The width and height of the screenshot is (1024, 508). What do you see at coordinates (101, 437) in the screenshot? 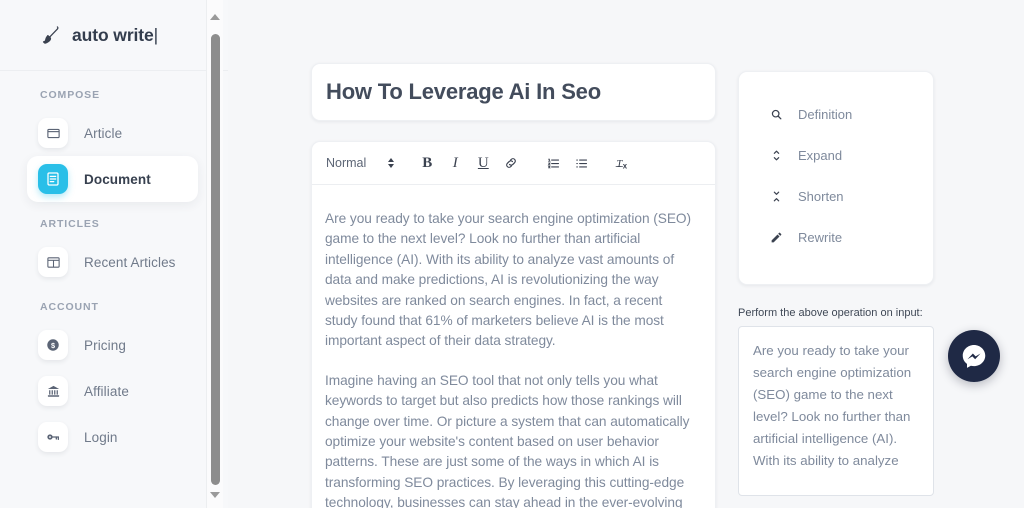
I see `sidebar-item-login-label: Login` at bounding box center [101, 437].